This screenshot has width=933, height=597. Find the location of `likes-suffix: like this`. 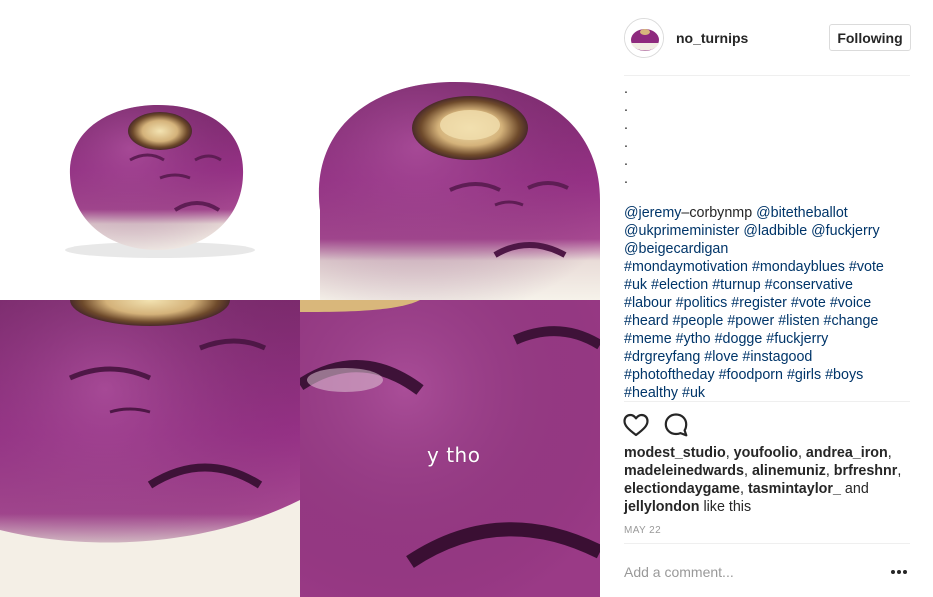

likes-suffix: like this is located at coordinates (727, 507).